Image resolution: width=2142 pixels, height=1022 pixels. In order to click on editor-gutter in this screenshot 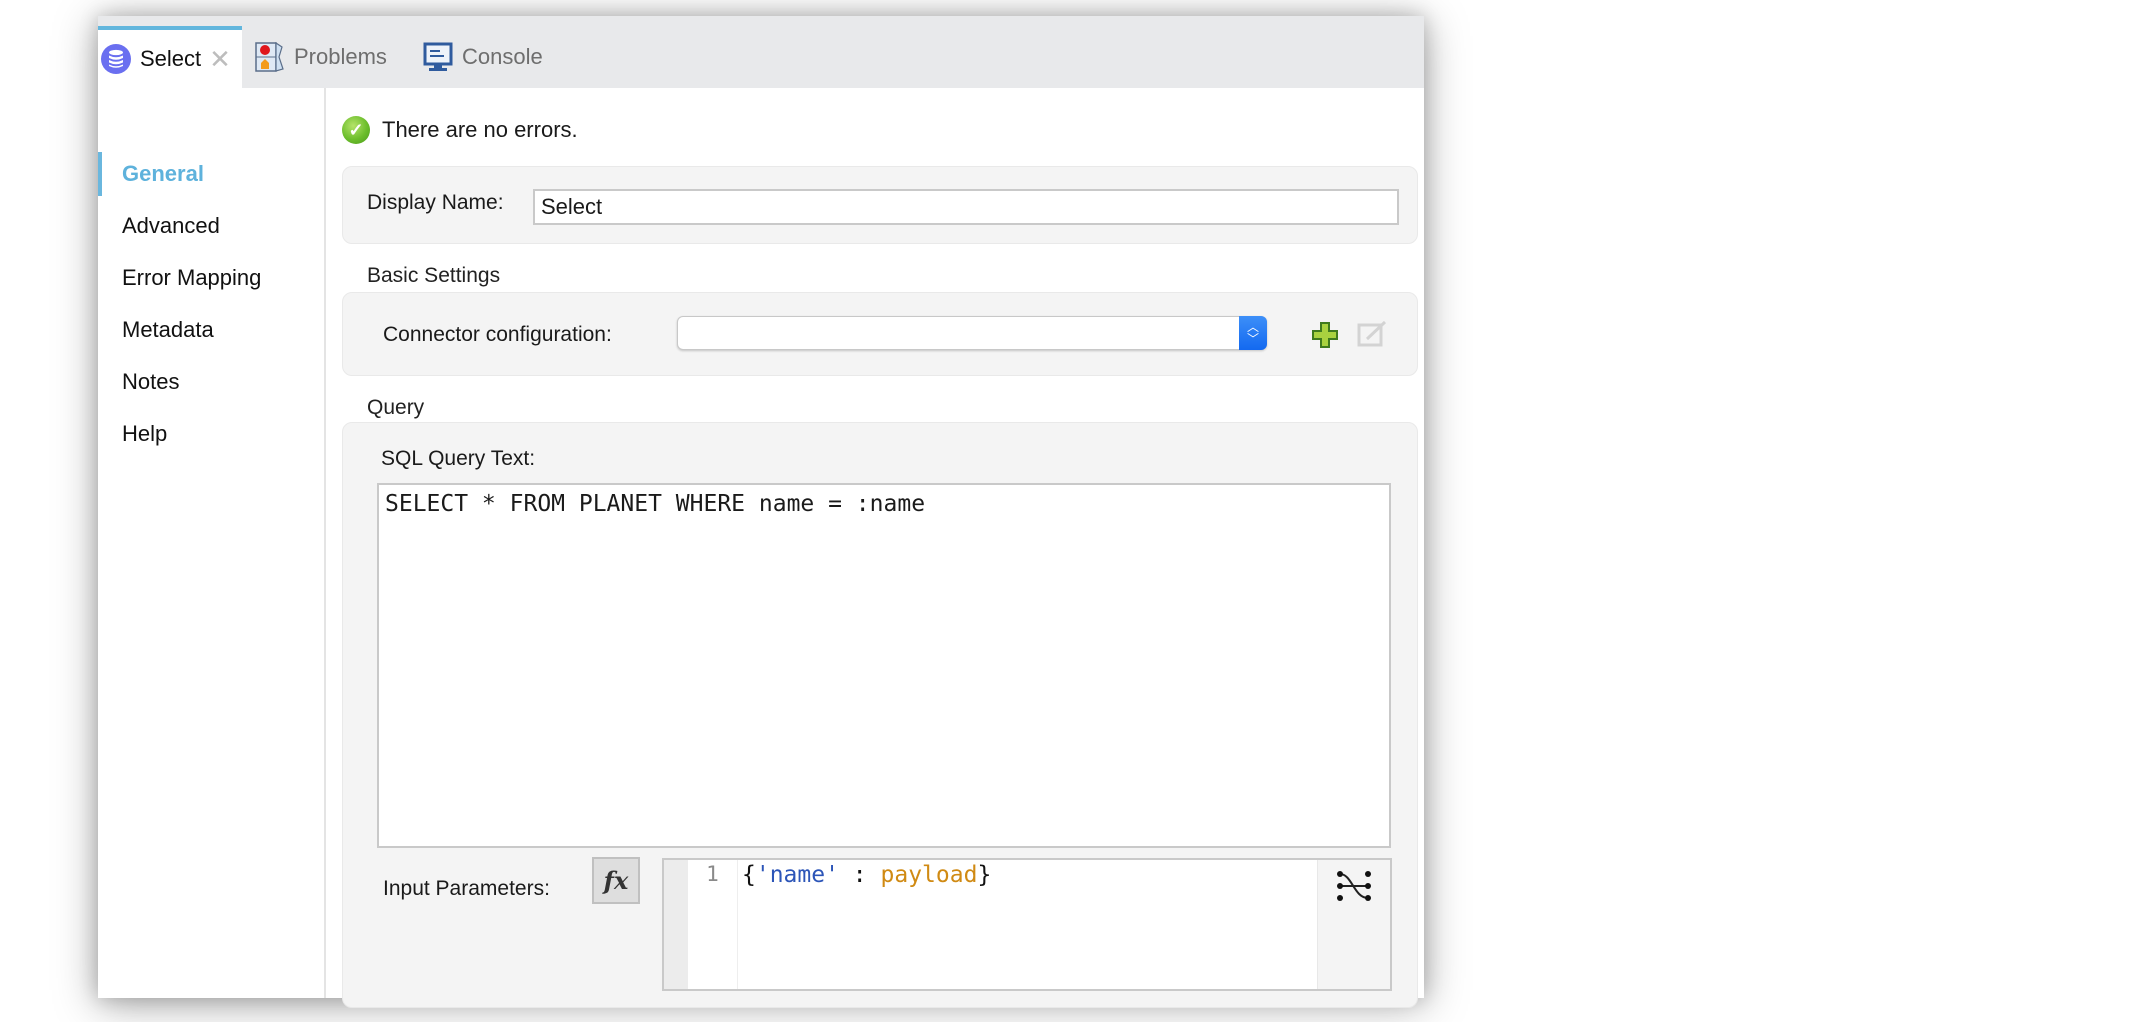, I will do `click(676, 924)`.